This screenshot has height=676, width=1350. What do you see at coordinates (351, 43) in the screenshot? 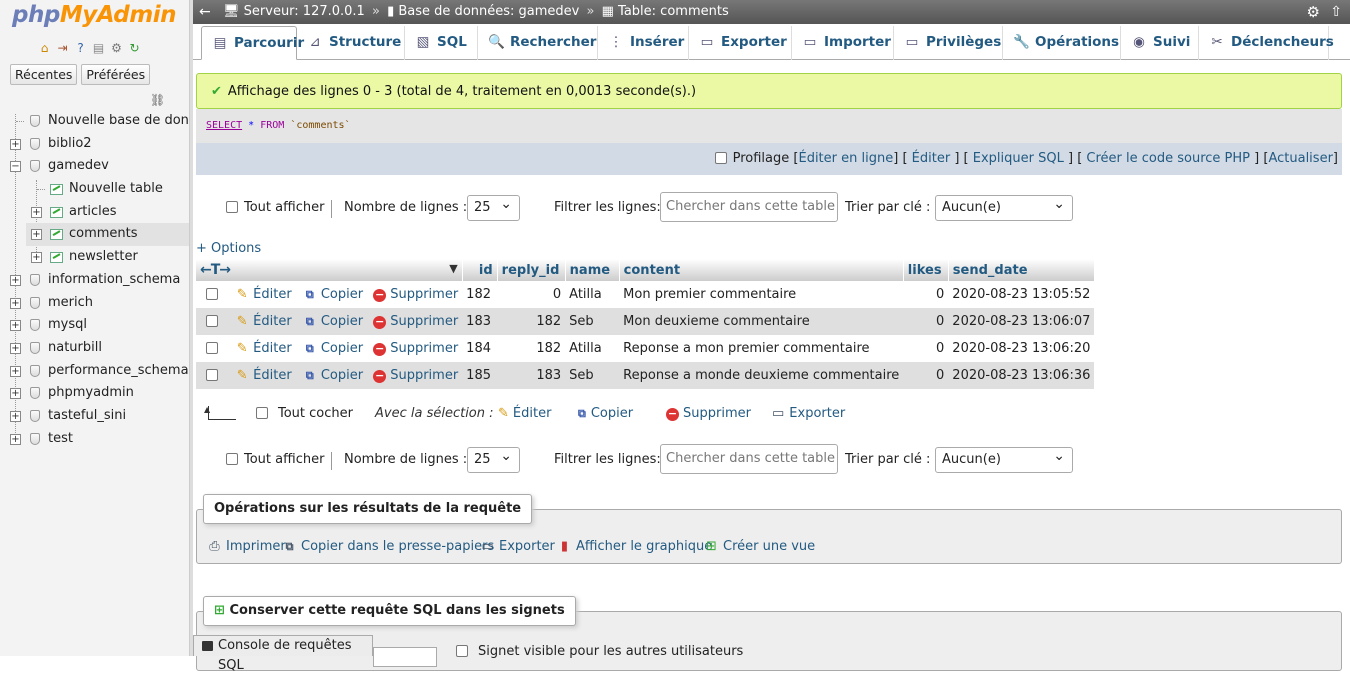
I see `tab-structure: ⊿ Structure` at bounding box center [351, 43].